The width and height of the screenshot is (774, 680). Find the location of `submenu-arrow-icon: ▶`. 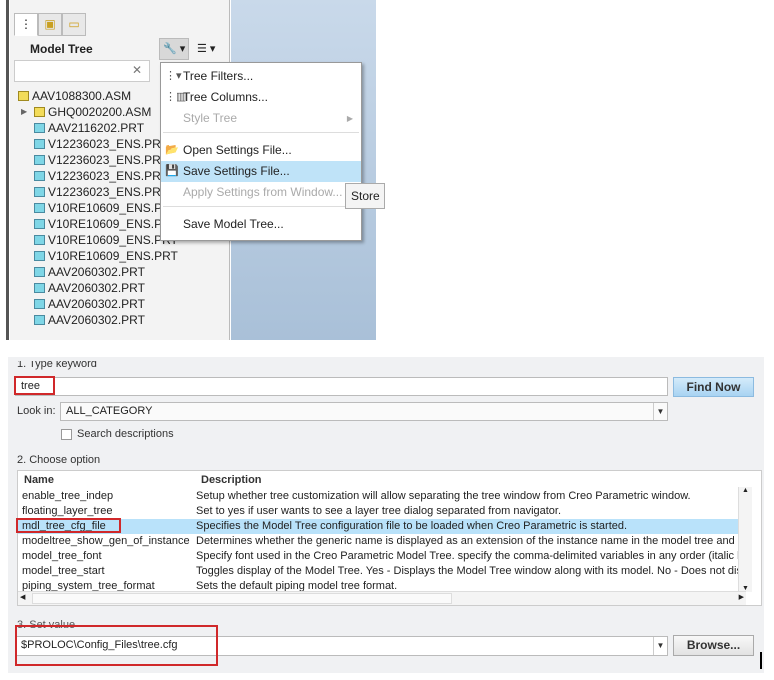

submenu-arrow-icon: ▶ is located at coordinates (349, 118).